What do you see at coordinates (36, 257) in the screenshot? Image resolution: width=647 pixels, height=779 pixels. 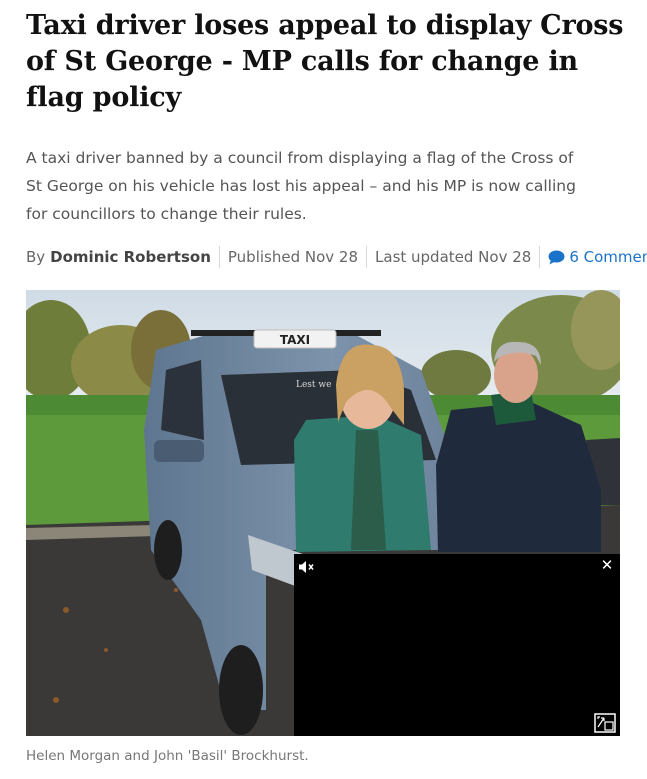 I see `byline-by-label: By` at bounding box center [36, 257].